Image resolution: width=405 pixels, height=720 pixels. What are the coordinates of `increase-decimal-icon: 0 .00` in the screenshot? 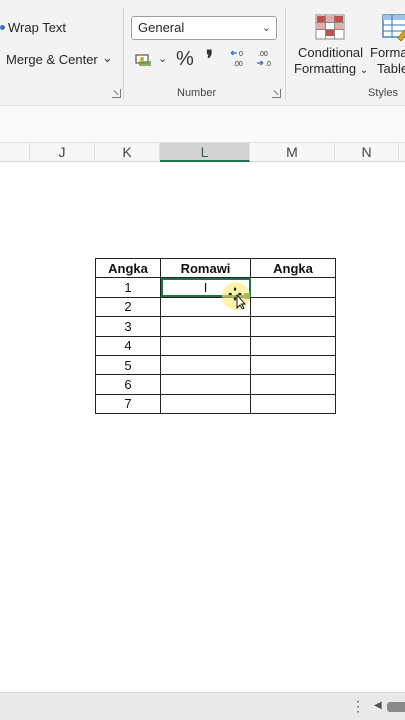 It's located at (236, 59).